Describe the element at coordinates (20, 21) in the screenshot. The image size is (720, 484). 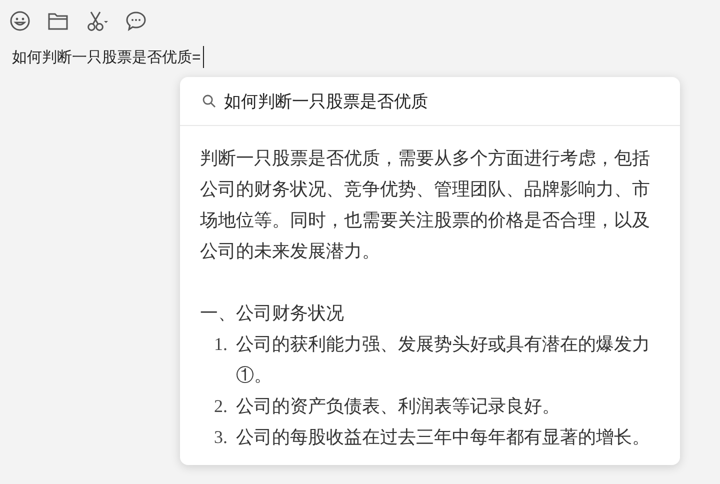
I see `emoji-icon` at that location.